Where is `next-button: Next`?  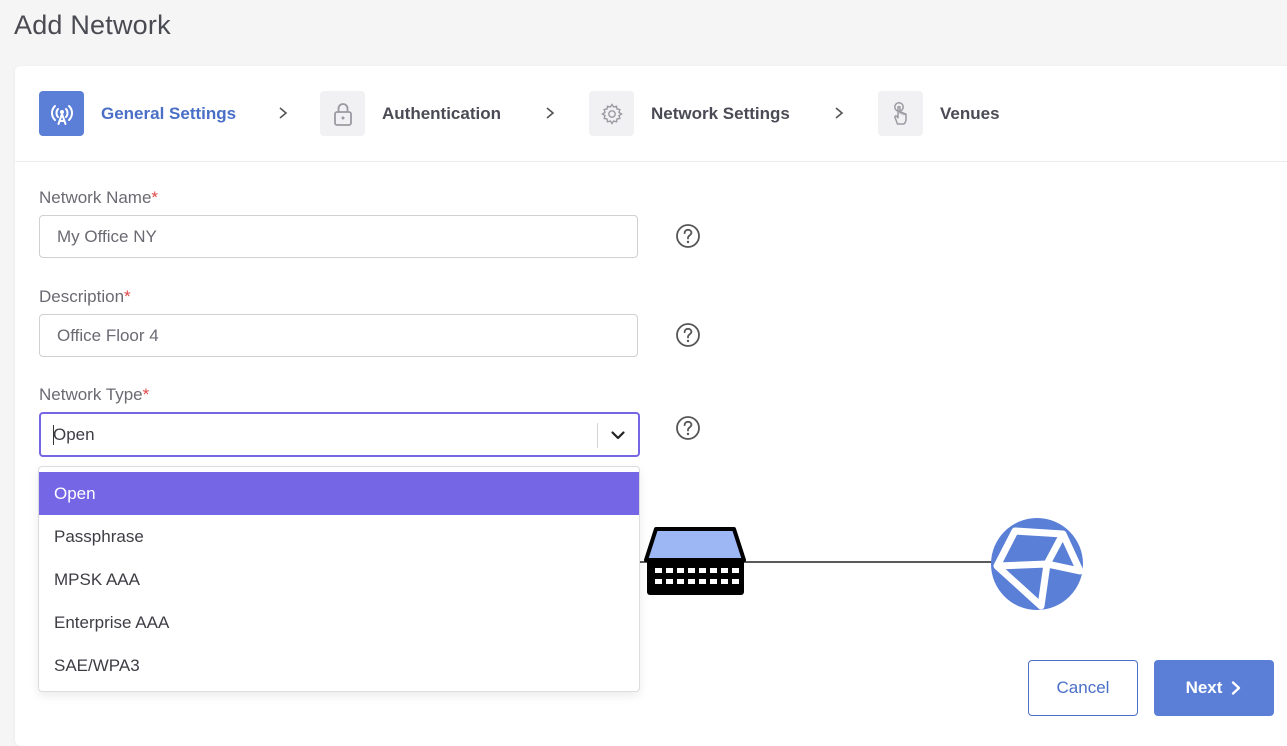
next-button: Next is located at coordinates (1214, 688).